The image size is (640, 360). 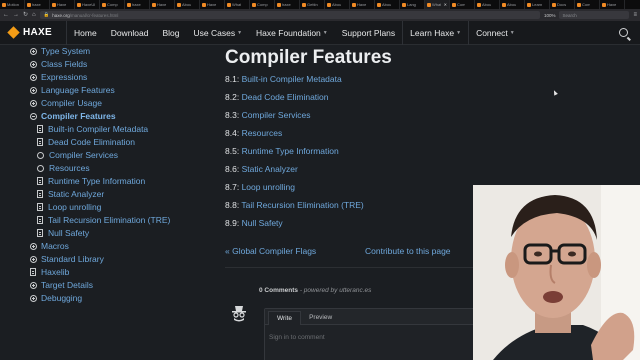 What do you see at coordinates (270, 169) in the screenshot?
I see `toc-link: Static Analyzer` at bounding box center [270, 169].